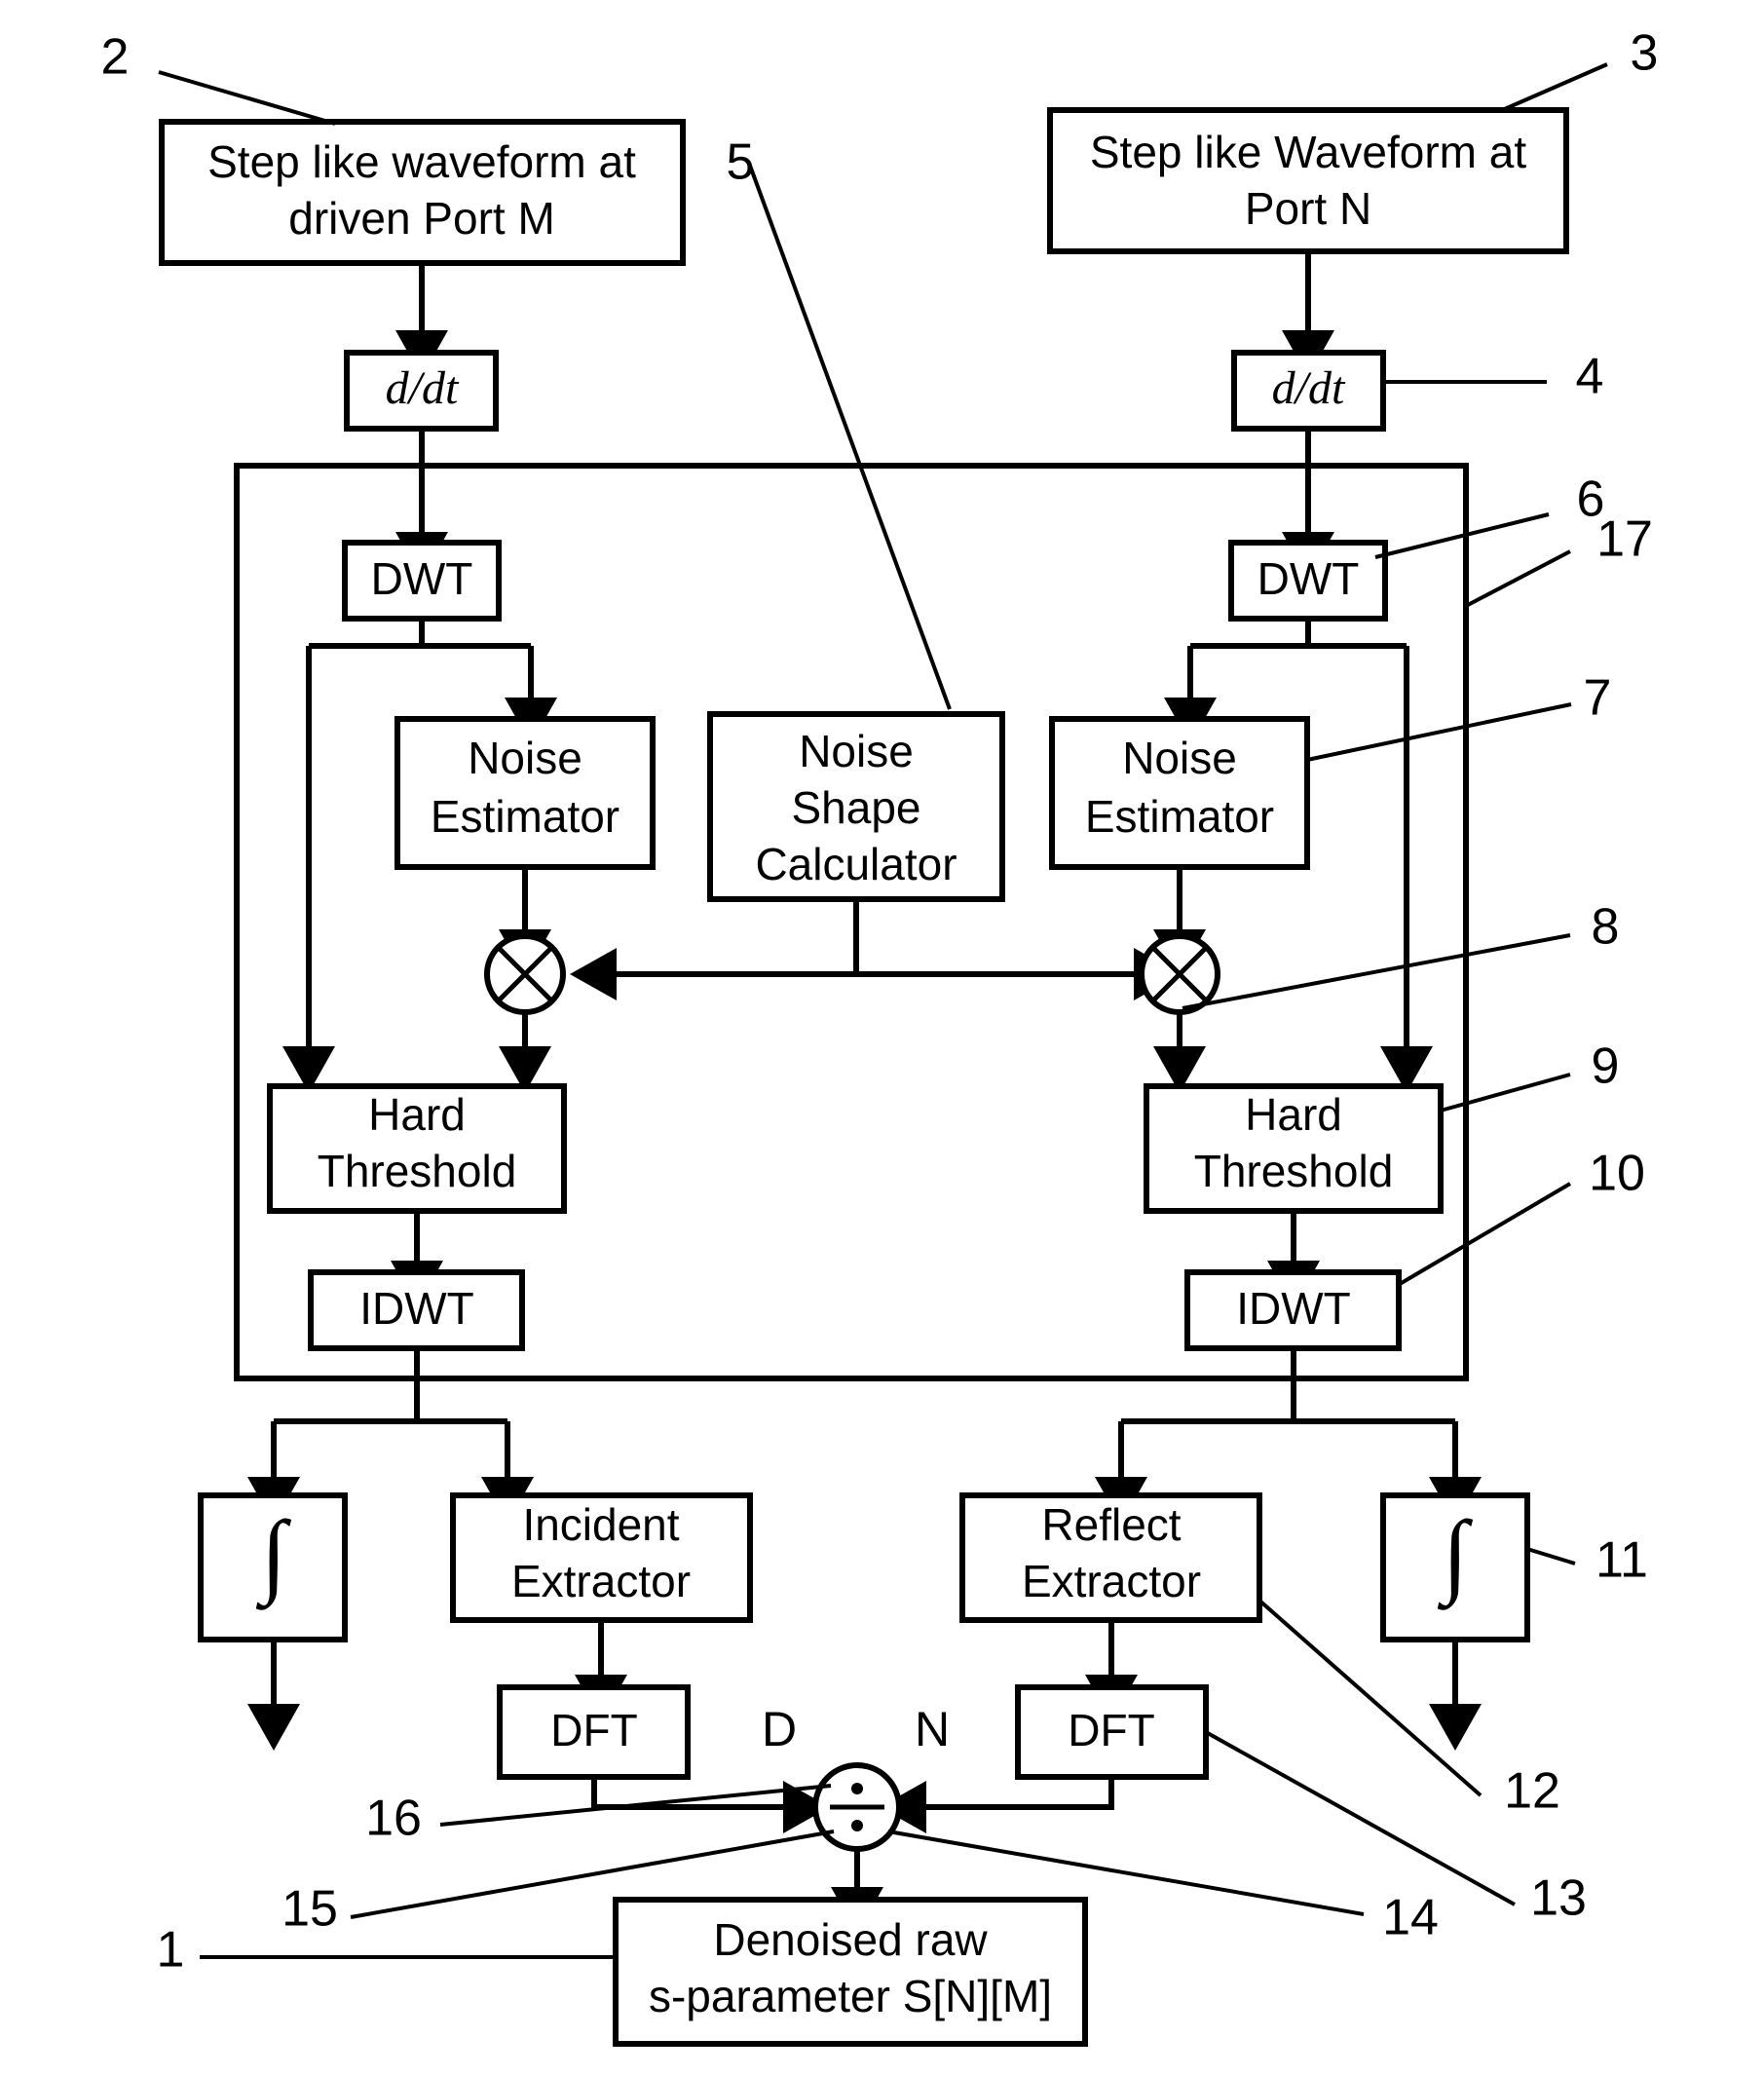 Image resolution: width=1764 pixels, height=2075 pixels. What do you see at coordinates (1645, 53) in the screenshot?
I see `ref-num-3: 3` at bounding box center [1645, 53].